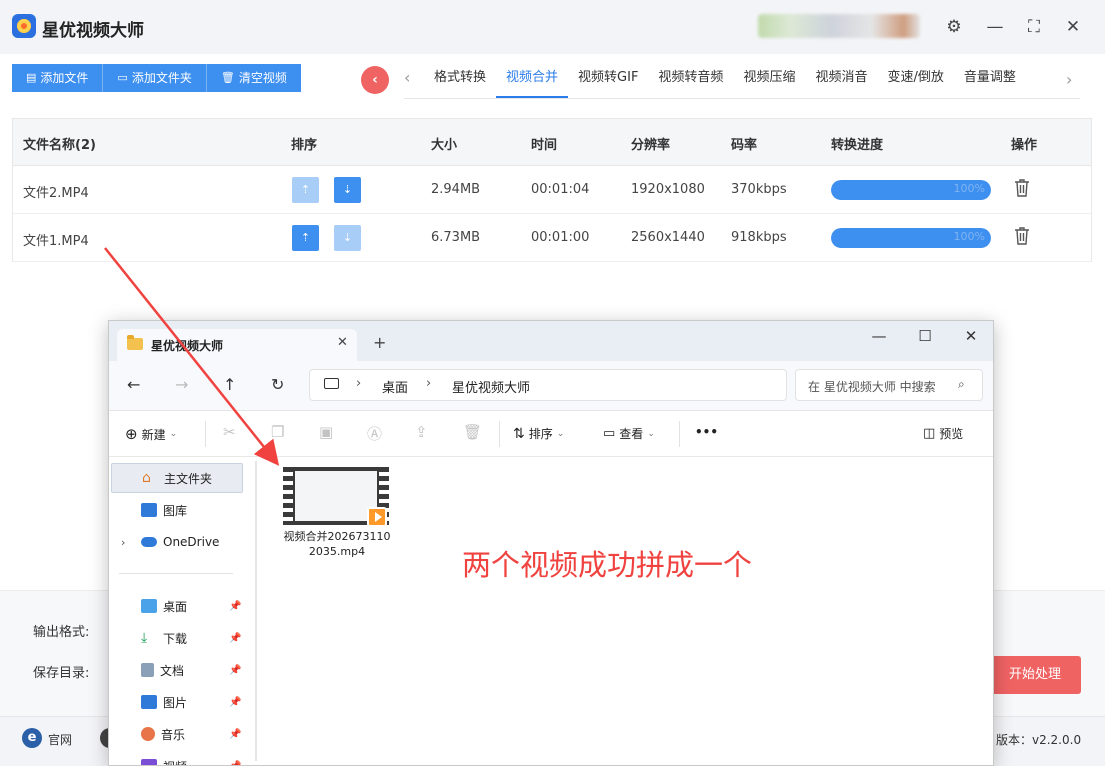 The height and width of the screenshot is (766, 1105). What do you see at coordinates (538, 433) in the screenshot?
I see `sort-button: ⇅ 排序 ⌄` at bounding box center [538, 433].